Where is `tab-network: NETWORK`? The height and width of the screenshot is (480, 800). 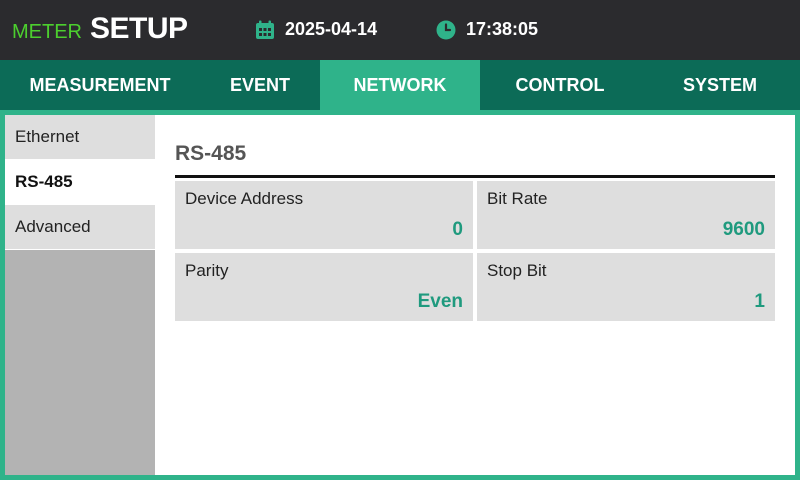 tab-network: NETWORK is located at coordinates (400, 85).